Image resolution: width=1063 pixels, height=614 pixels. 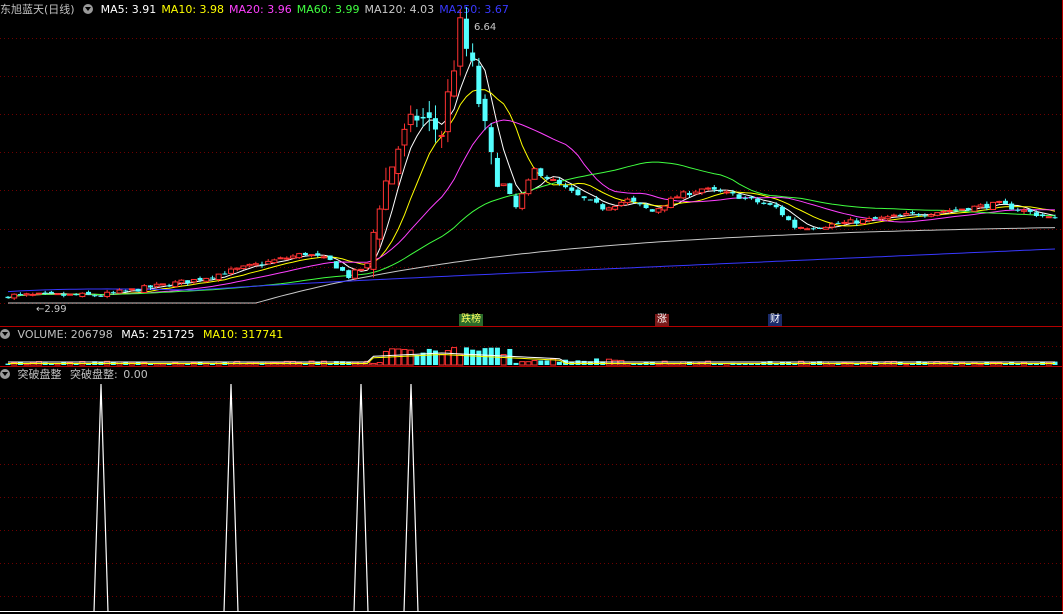 What do you see at coordinates (485, 27) in the screenshot?
I see `high-price-label: 6.64` at bounding box center [485, 27].